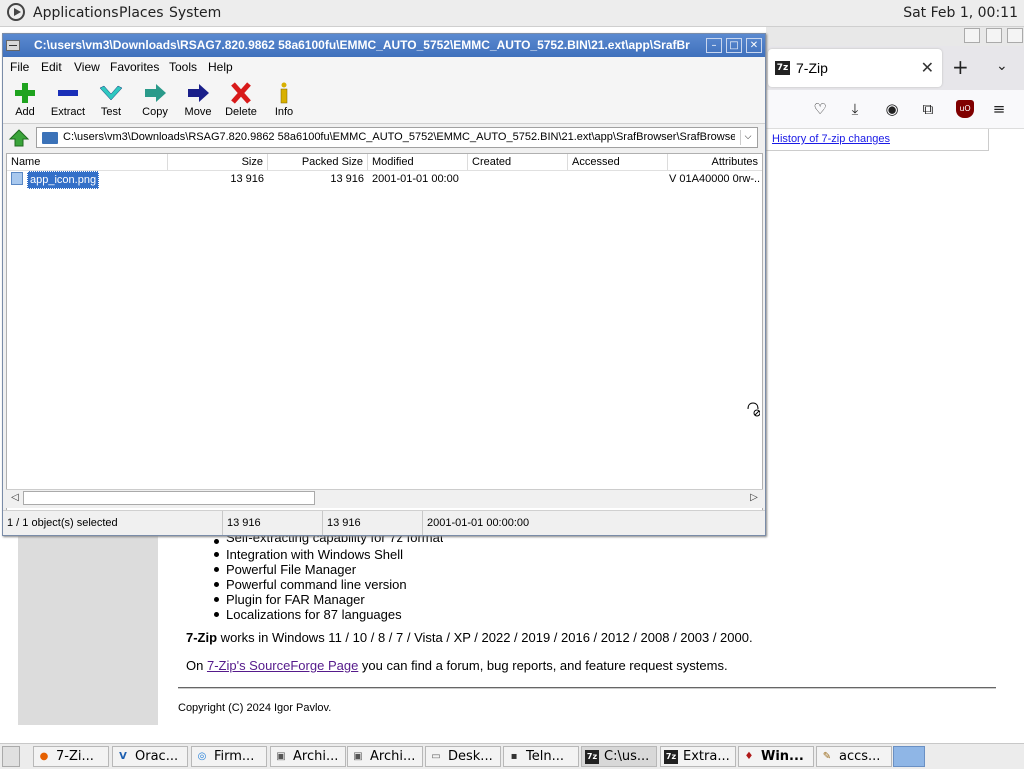  Describe the element at coordinates (671, 757) in the screenshot. I see `7zip-icon: 7z` at that location.